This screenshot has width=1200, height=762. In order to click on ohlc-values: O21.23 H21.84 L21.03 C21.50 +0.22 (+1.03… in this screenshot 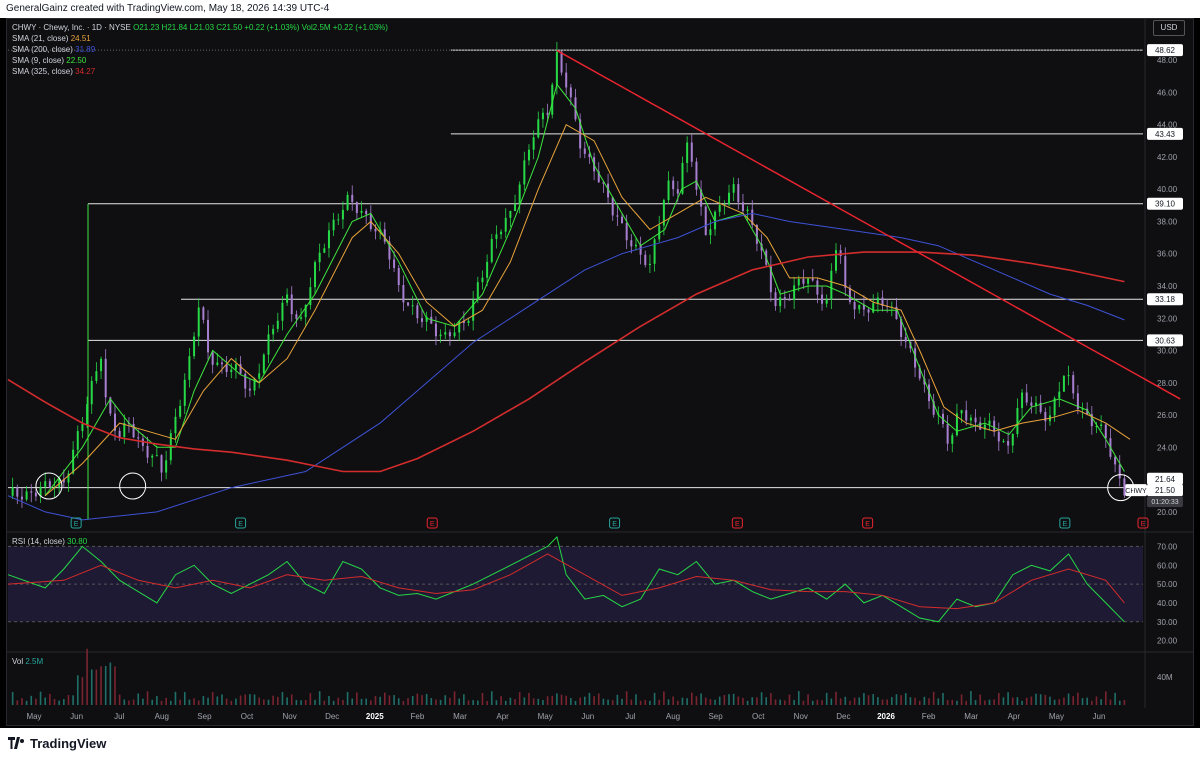, I will do `click(260, 27)`.